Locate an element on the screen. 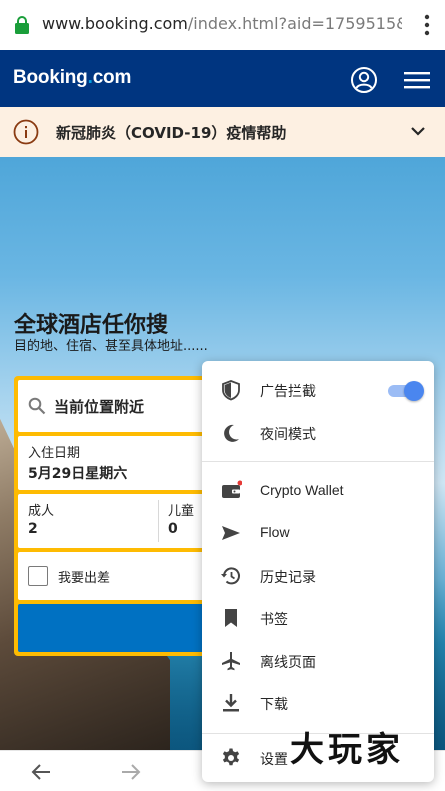  destination-value: 当前位置附近 is located at coordinates (99, 407).